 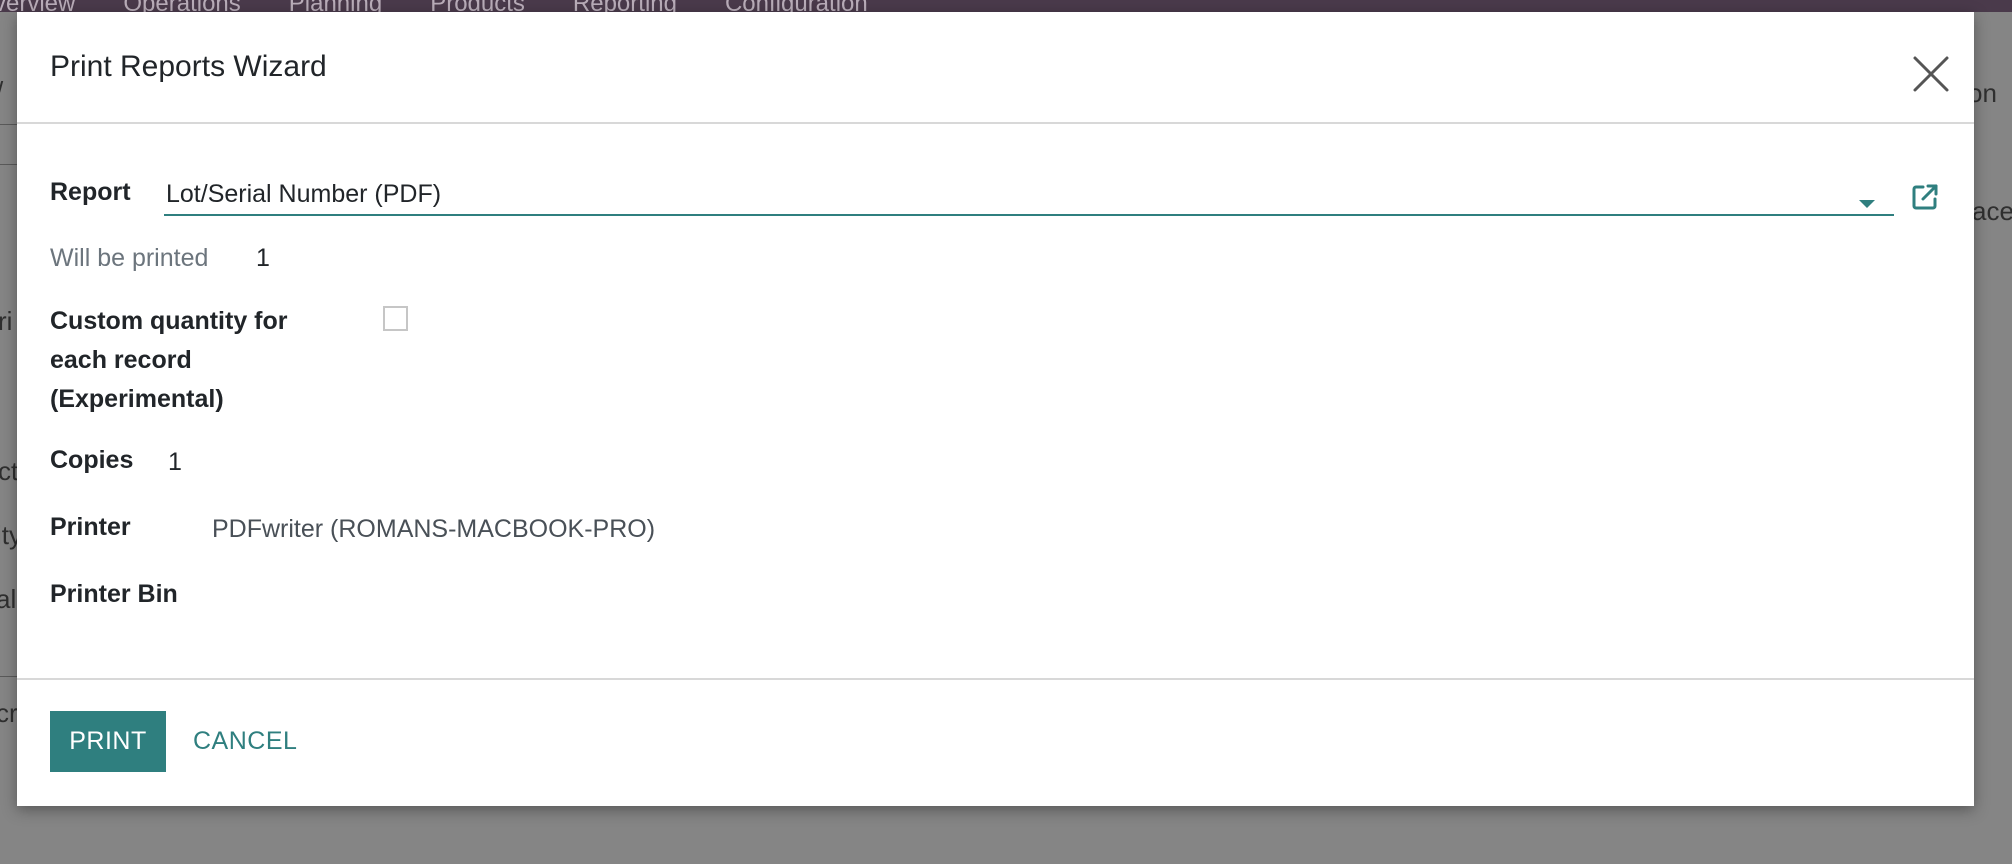 What do you see at coordinates (114, 594) in the screenshot?
I see `printer-bin-label: Printer Bin` at bounding box center [114, 594].